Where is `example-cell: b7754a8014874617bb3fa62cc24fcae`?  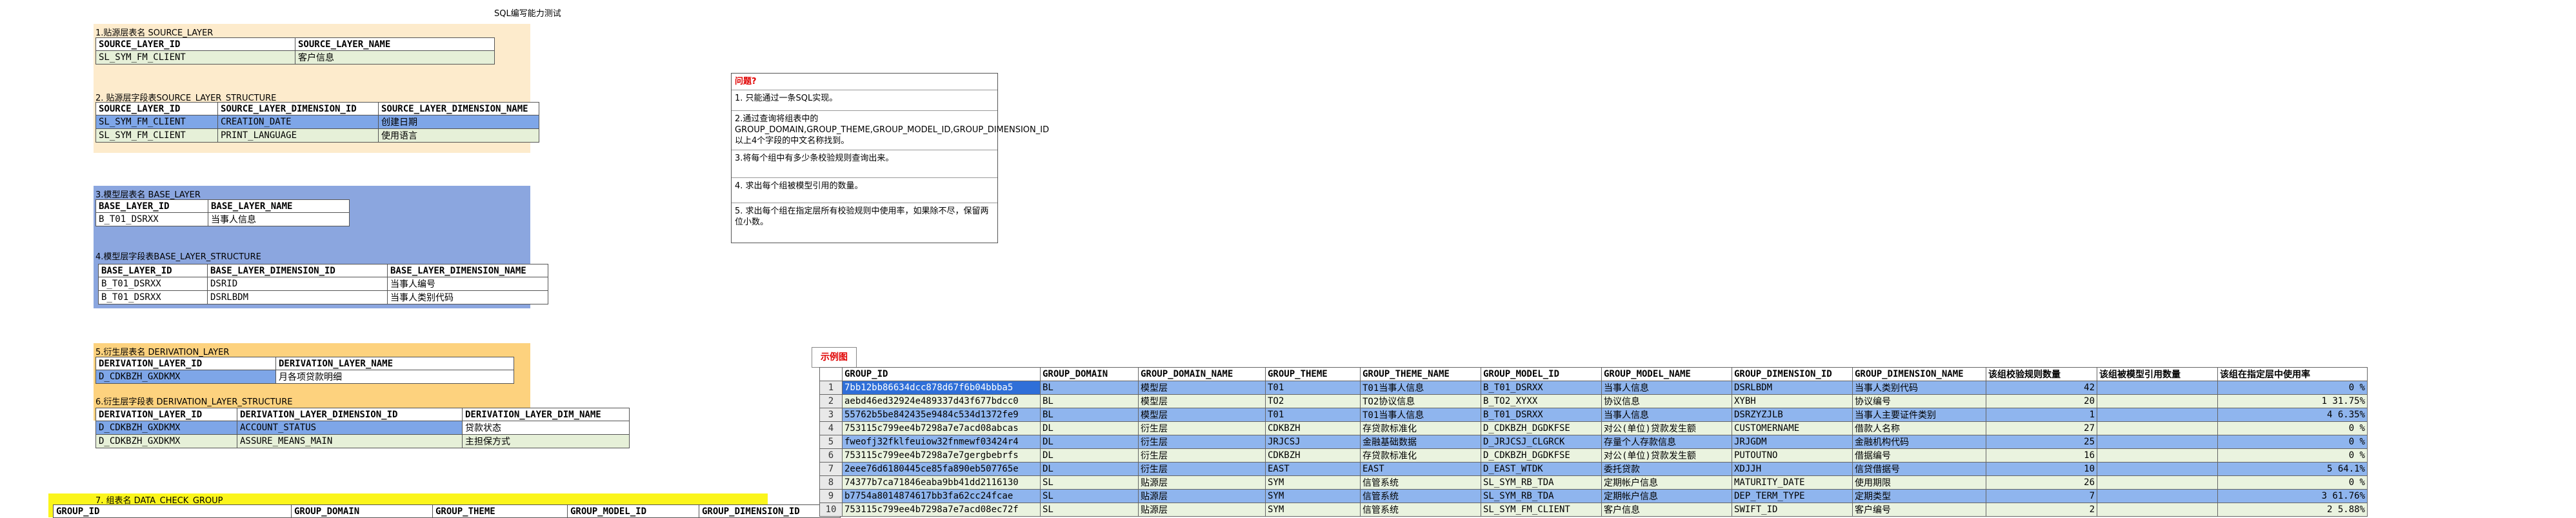 example-cell: b7754a8014874617bb3fa62cc24fcae is located at coordinates (941, 496).